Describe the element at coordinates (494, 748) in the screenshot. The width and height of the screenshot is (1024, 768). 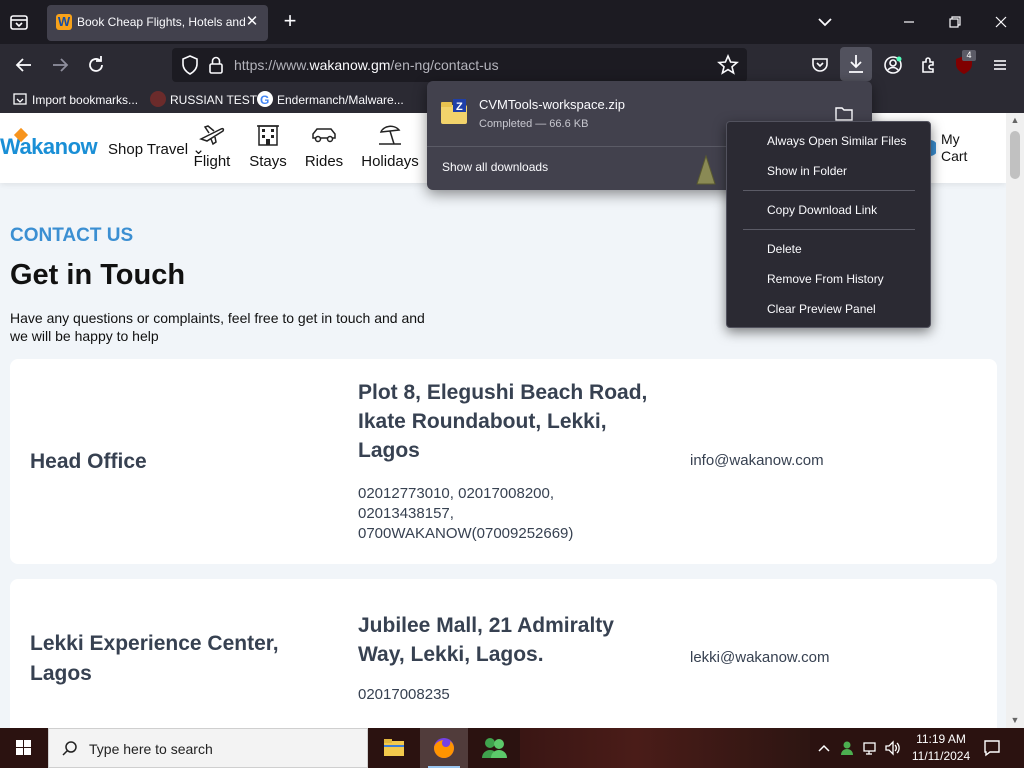
I see `people-app-icon` at that location.